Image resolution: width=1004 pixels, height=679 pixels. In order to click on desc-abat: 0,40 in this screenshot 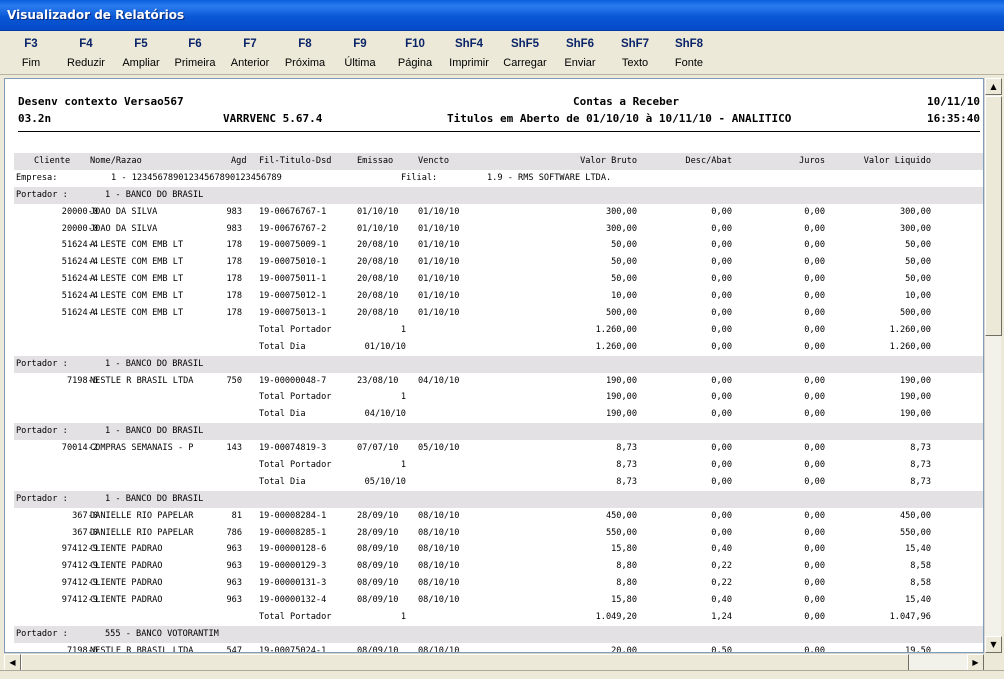, I will do `click(721, 549)`.